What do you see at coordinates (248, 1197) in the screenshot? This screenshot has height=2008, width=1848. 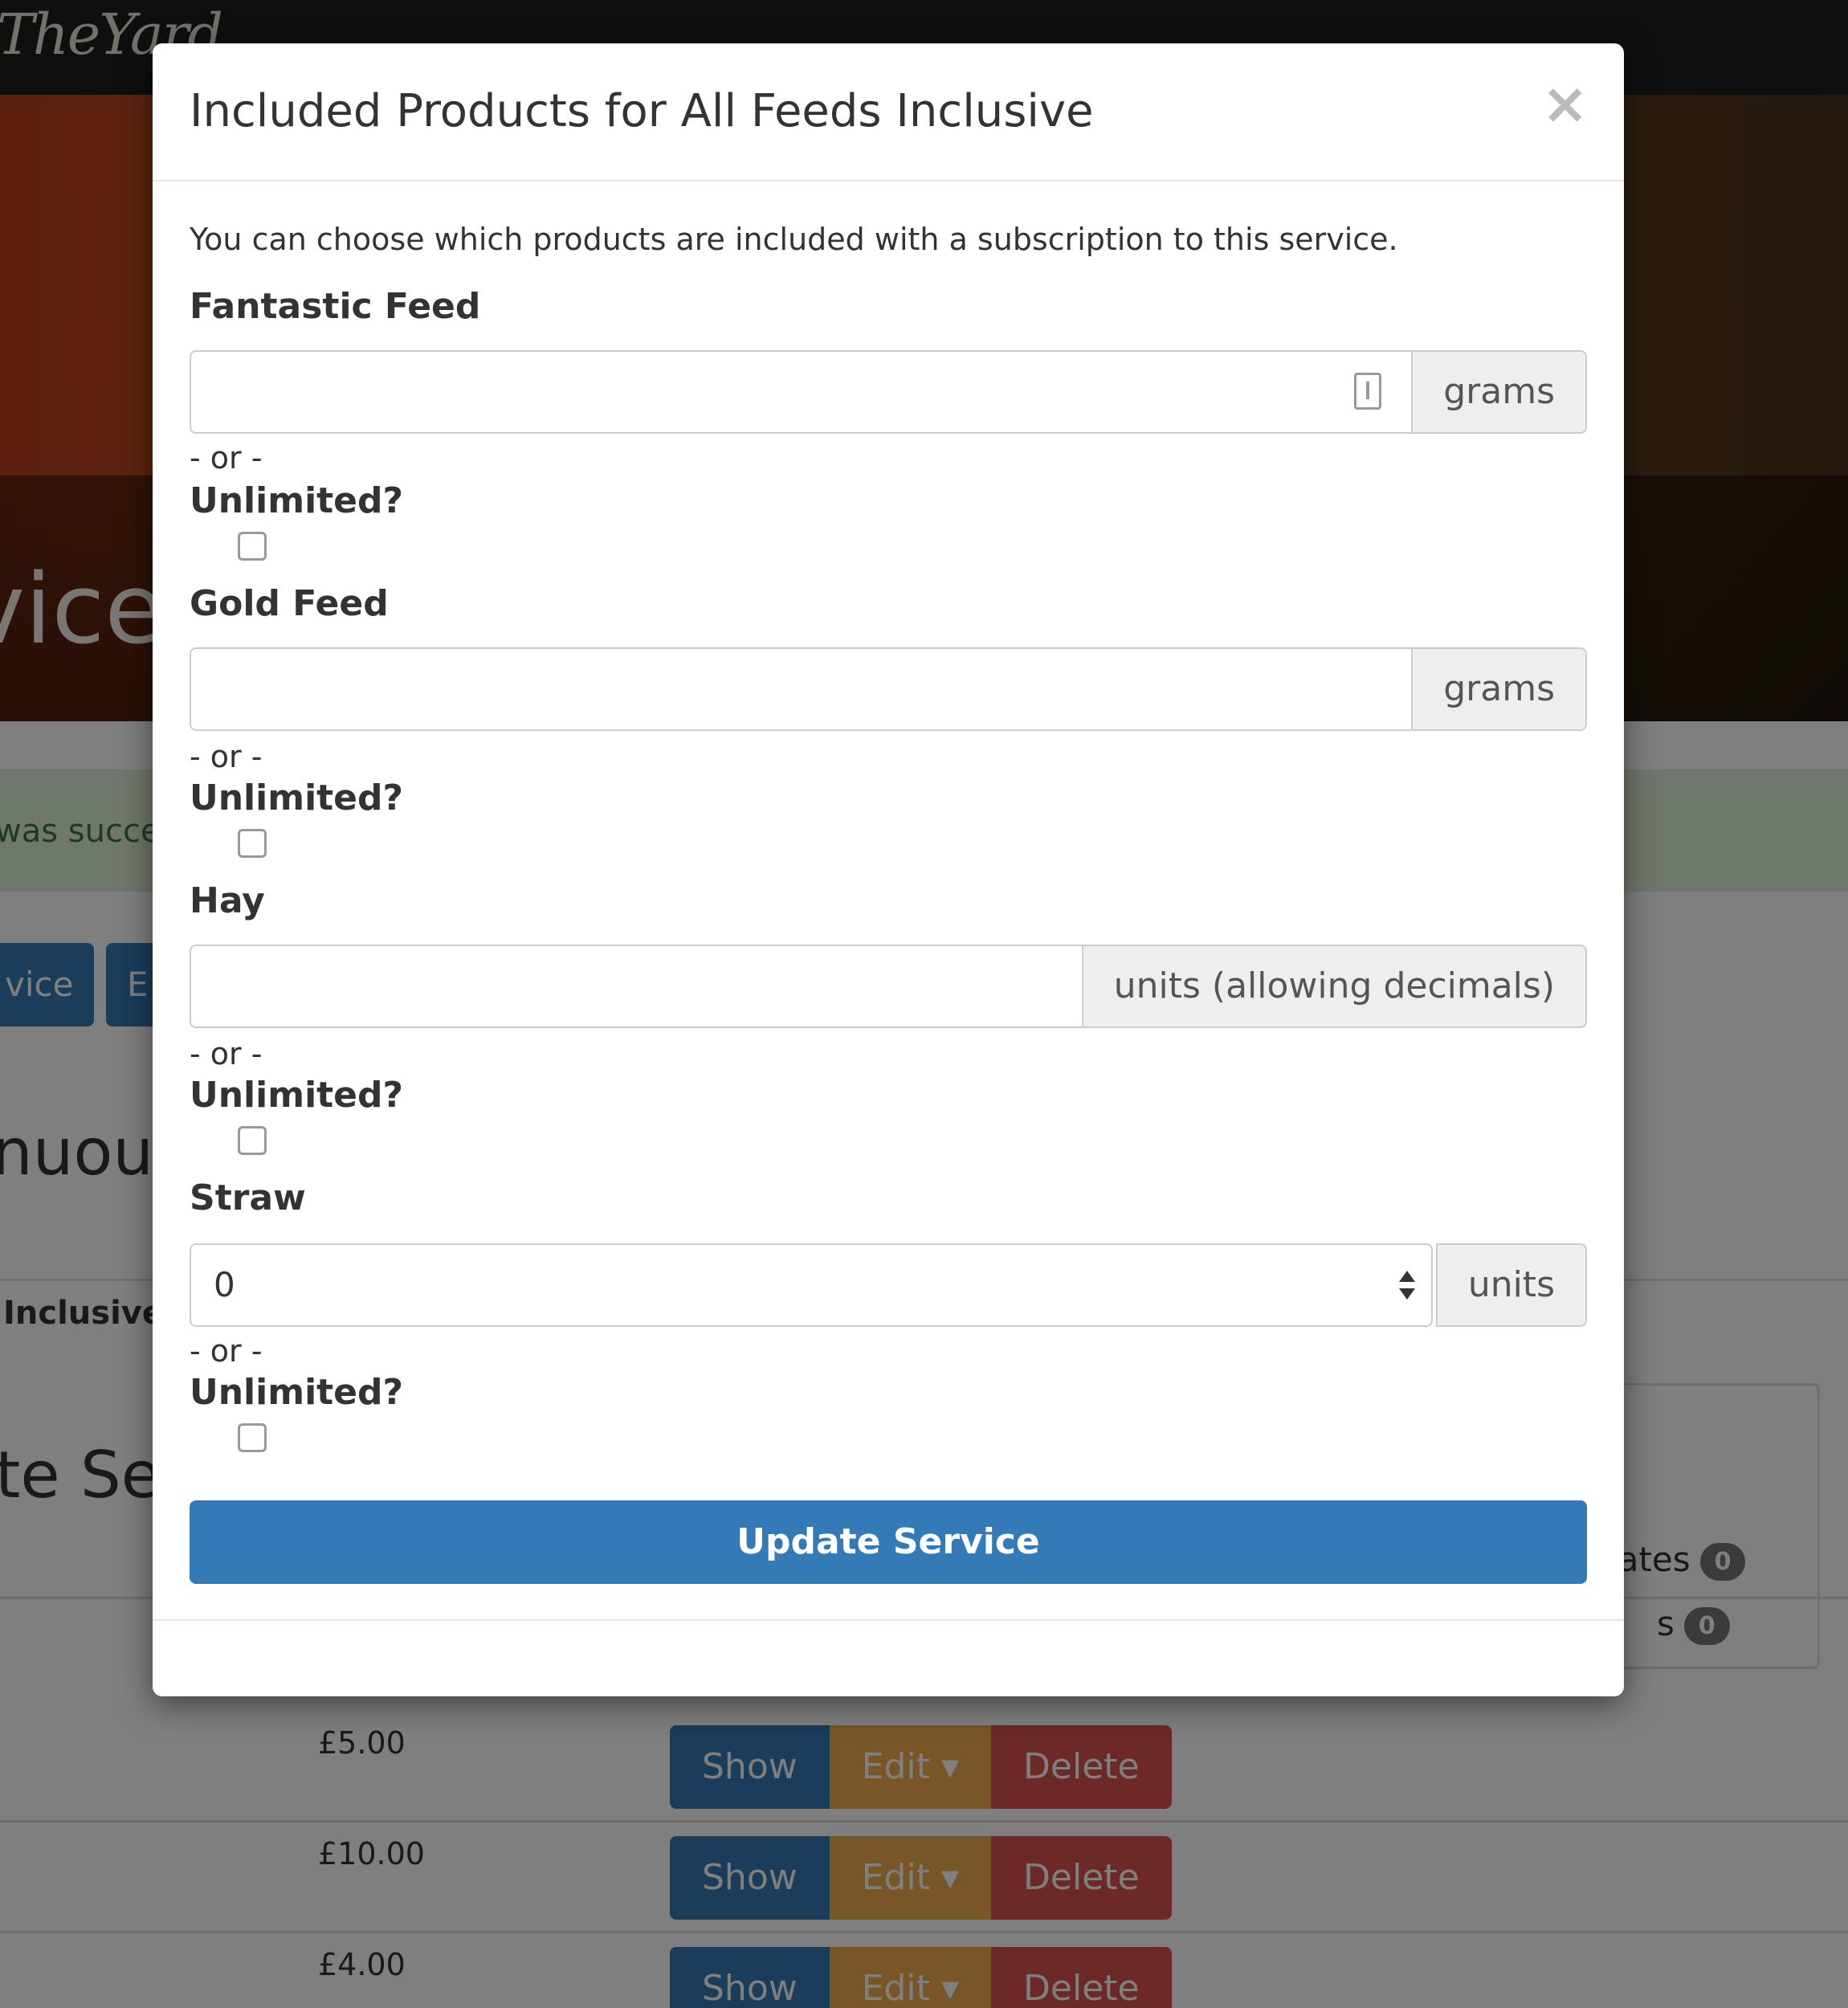 I see `product-label-straw: Straw` at bounding box center [248, 1197].